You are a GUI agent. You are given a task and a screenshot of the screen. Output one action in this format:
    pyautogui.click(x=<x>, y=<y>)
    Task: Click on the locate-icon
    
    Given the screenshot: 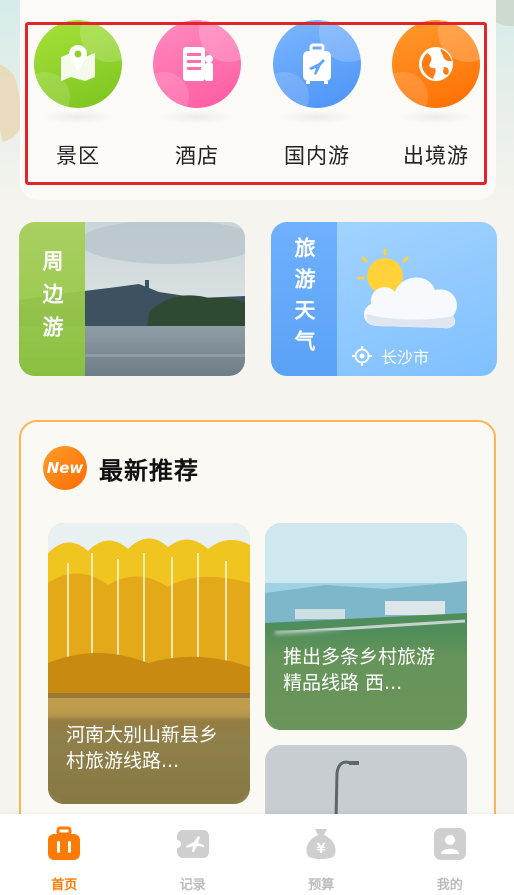 What is the action you would take?
    pyautogui.click(x=362, y=356)
    